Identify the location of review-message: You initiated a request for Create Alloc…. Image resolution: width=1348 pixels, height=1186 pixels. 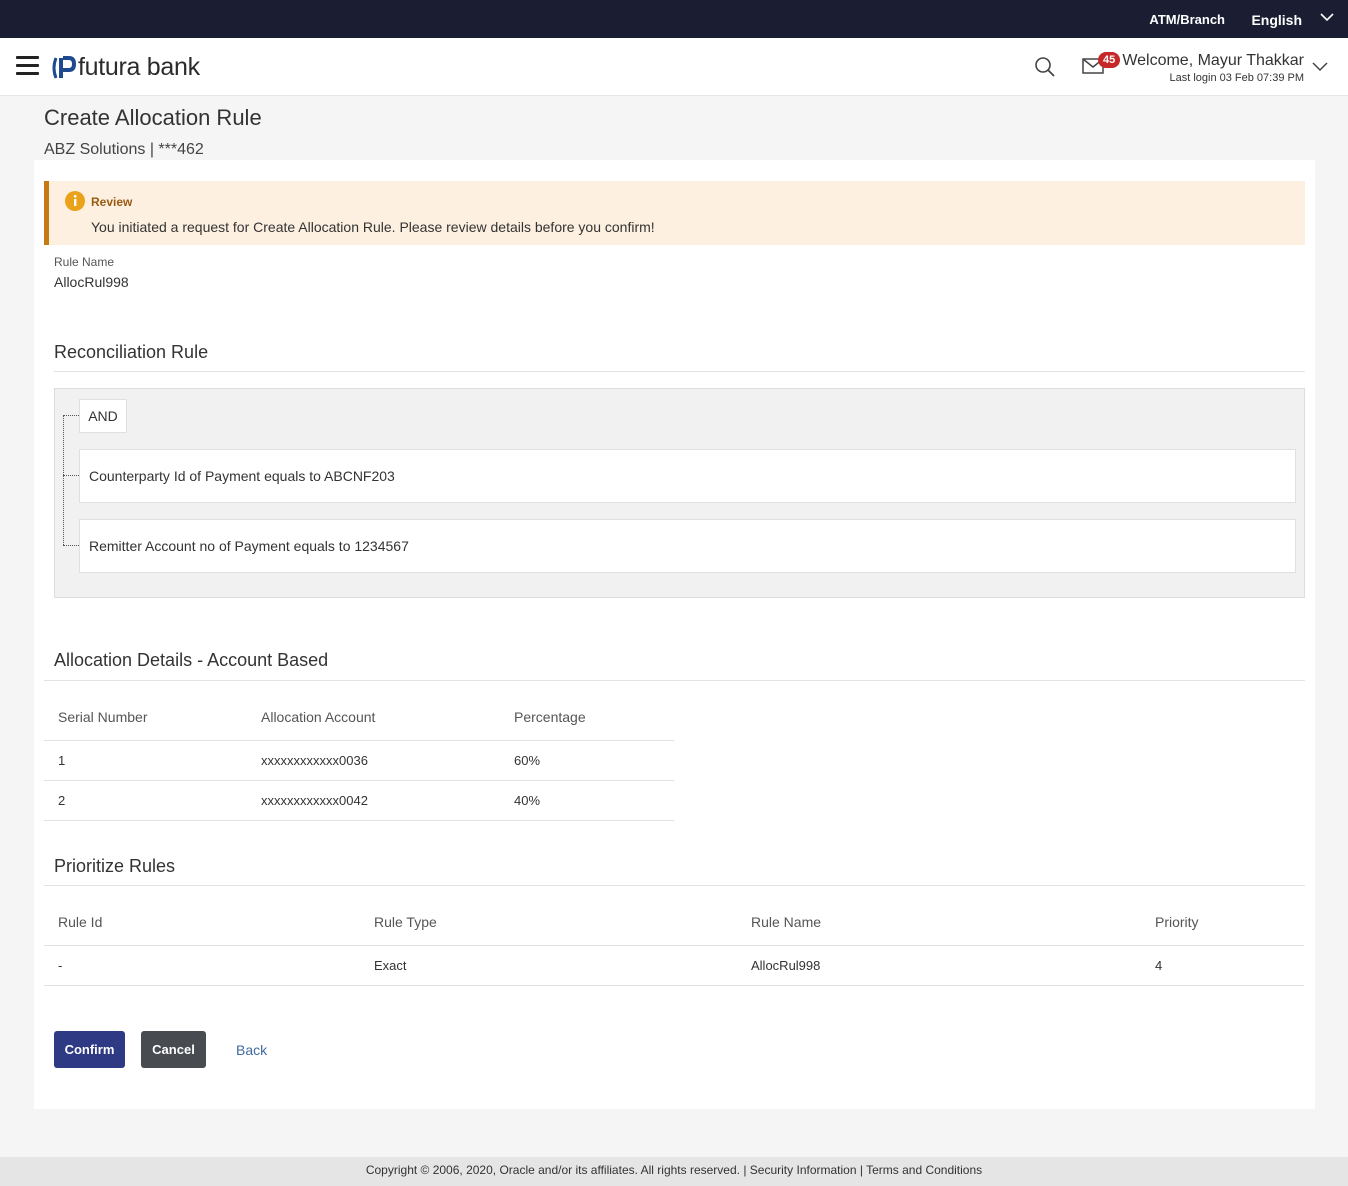
(373, 227).